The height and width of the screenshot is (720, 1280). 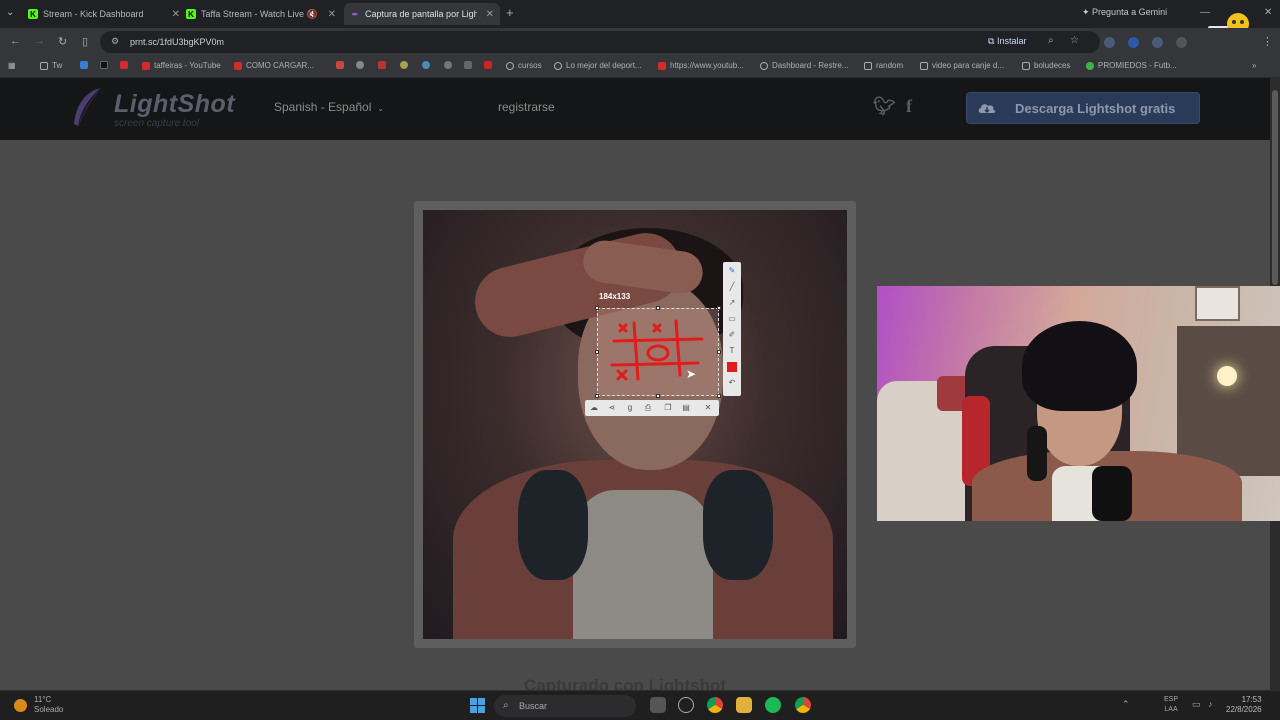 What do you see at coordinates (342, 65) in the screenshot?
I see `bookmark-gmail` at bounding box center [342, 65].